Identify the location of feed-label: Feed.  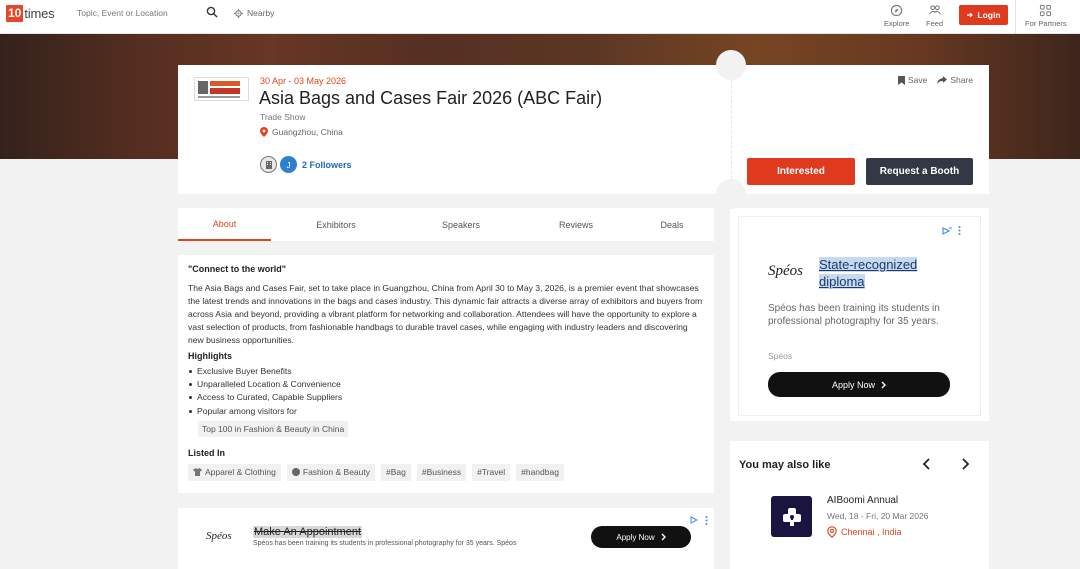
(935, 23).